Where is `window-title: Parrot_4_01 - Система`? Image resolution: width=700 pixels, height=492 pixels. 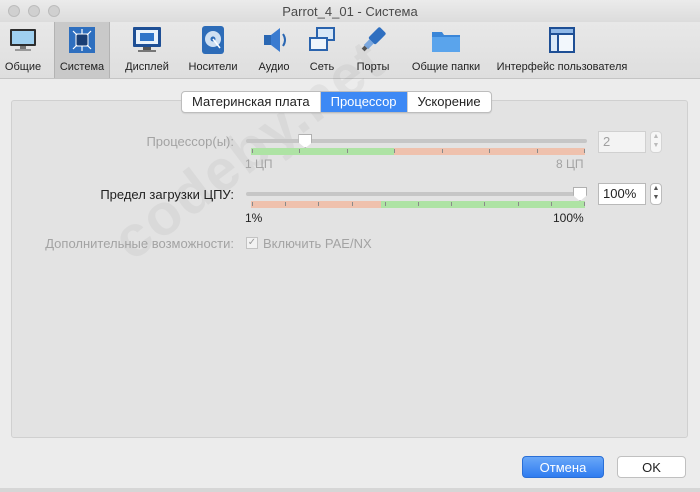
window-title: Parrot_4_01 - Система is located at coordinates (350, 11).